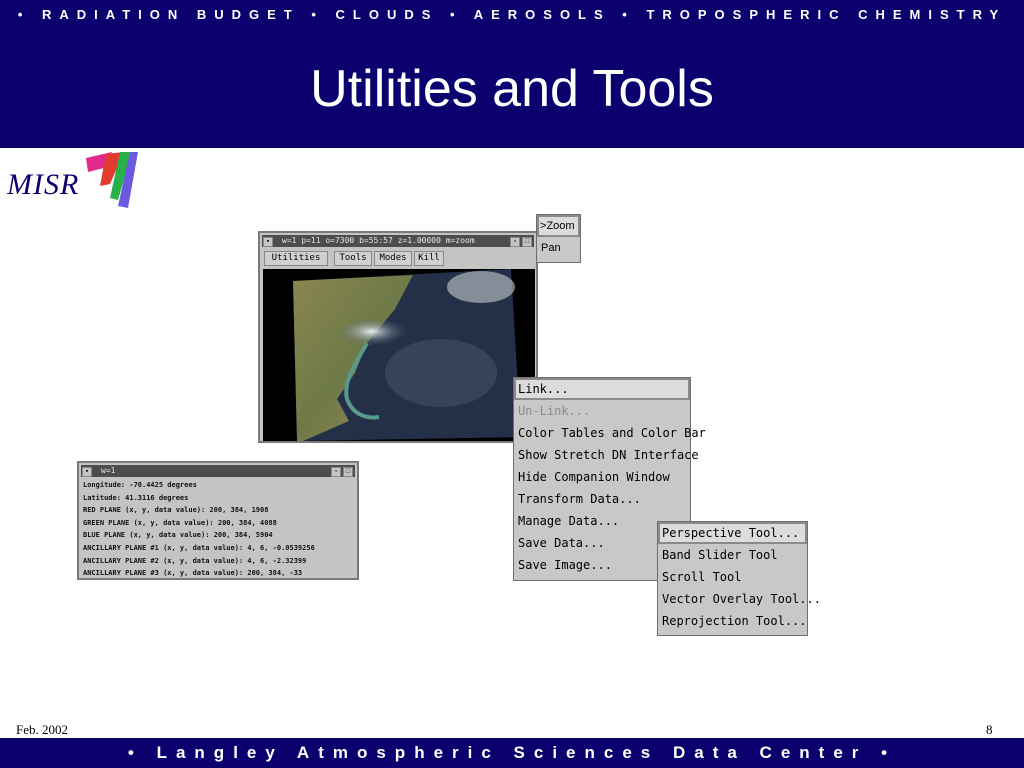 The image size is (1024, 768). Describe the element at coordinates (732, 577) in the screenshot. I see `menu-item-scroll-tool: Scroll Tool` at that location.